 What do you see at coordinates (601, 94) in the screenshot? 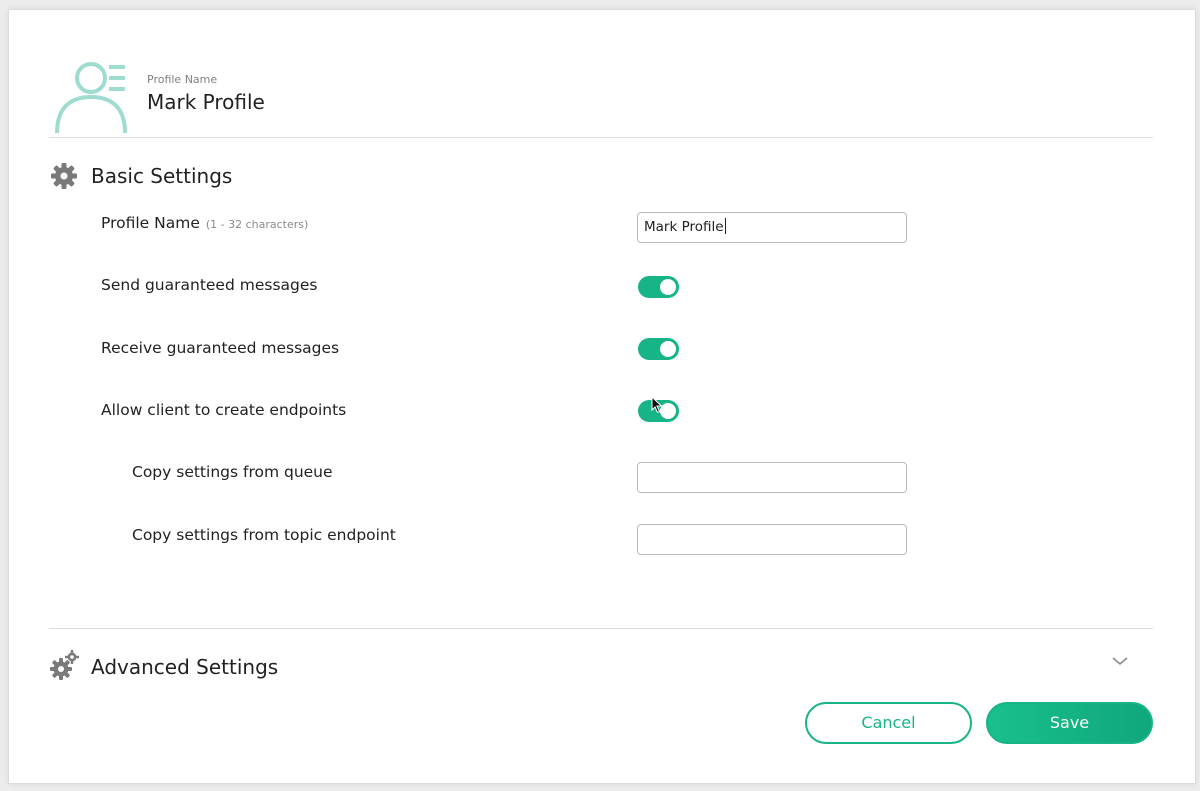
I see `profile-header: Profile Name Mark Profile` at bounding box center [601, 94].